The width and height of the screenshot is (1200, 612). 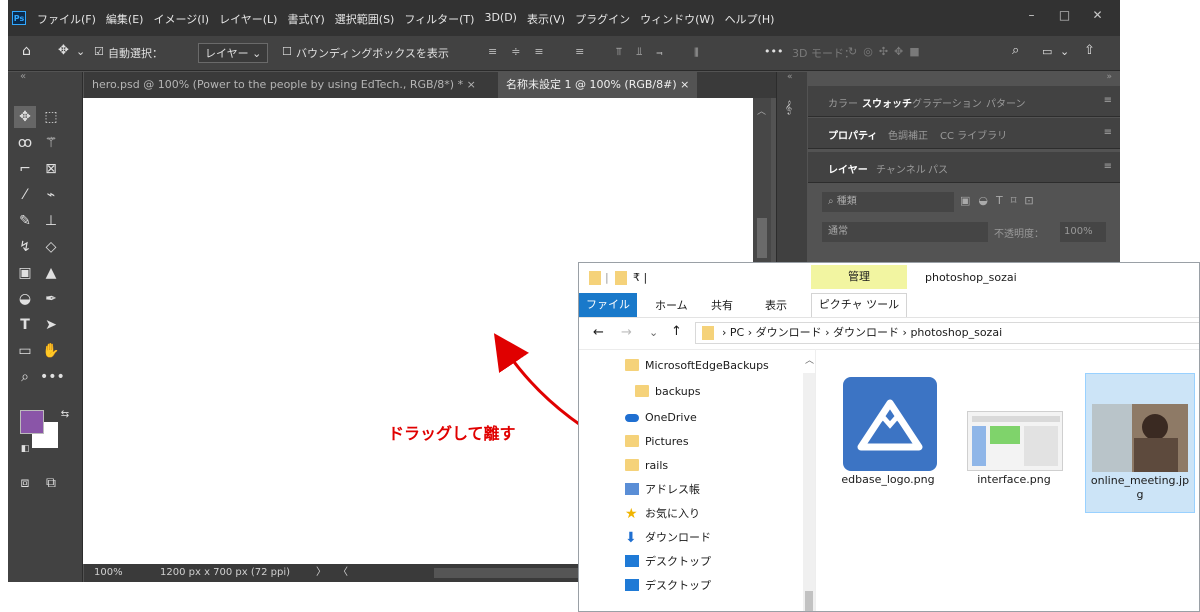 I want to click on breadcrumb-download-2: ダウンロード, so click(x=866, y=332).